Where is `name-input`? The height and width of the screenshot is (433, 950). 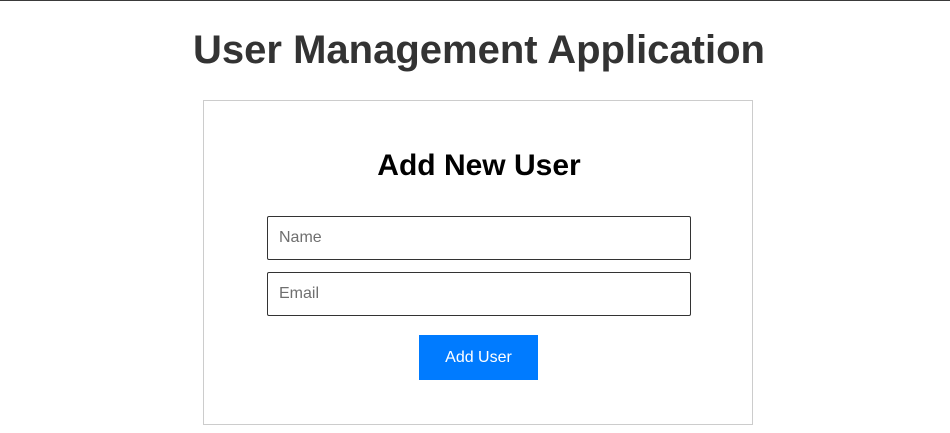
name-input is located at coordinates (479, 238).